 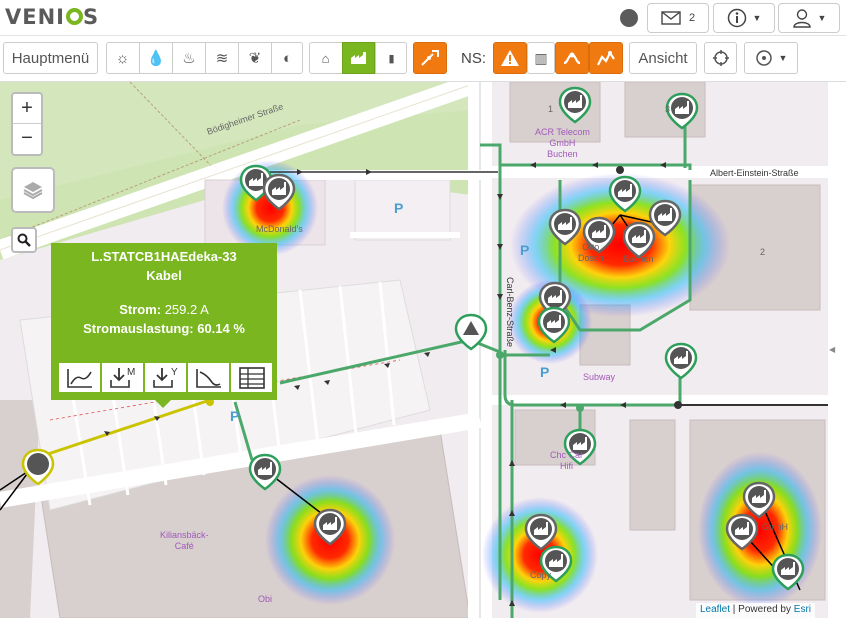 What do you see at coordinates (541, 575) in the screenshot?
I see `poi-label: Copy` at bounding box center [541, 575].